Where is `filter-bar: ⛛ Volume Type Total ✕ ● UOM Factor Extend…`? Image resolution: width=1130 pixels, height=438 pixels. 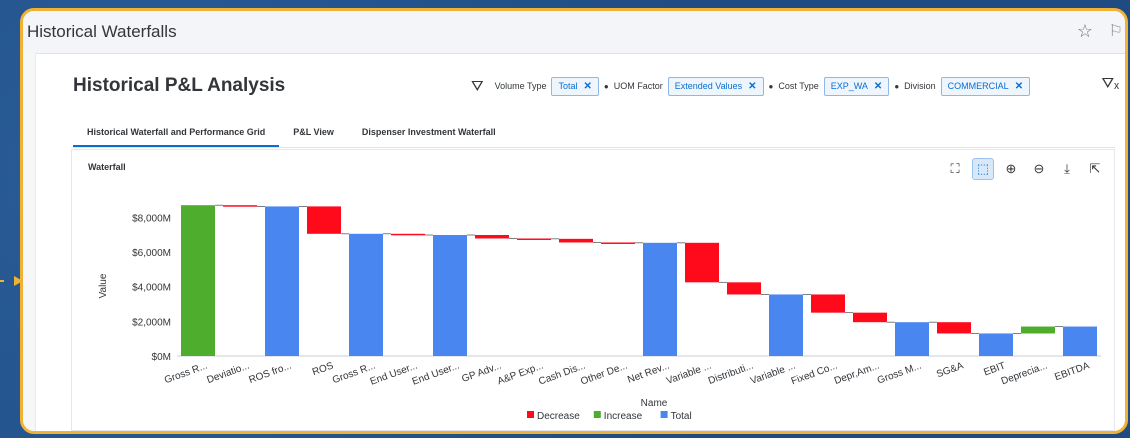
filter-bar: ⛛ Volume Type Total ✕ ● UOM Factor Extend… is located at coordinates (751, 86).